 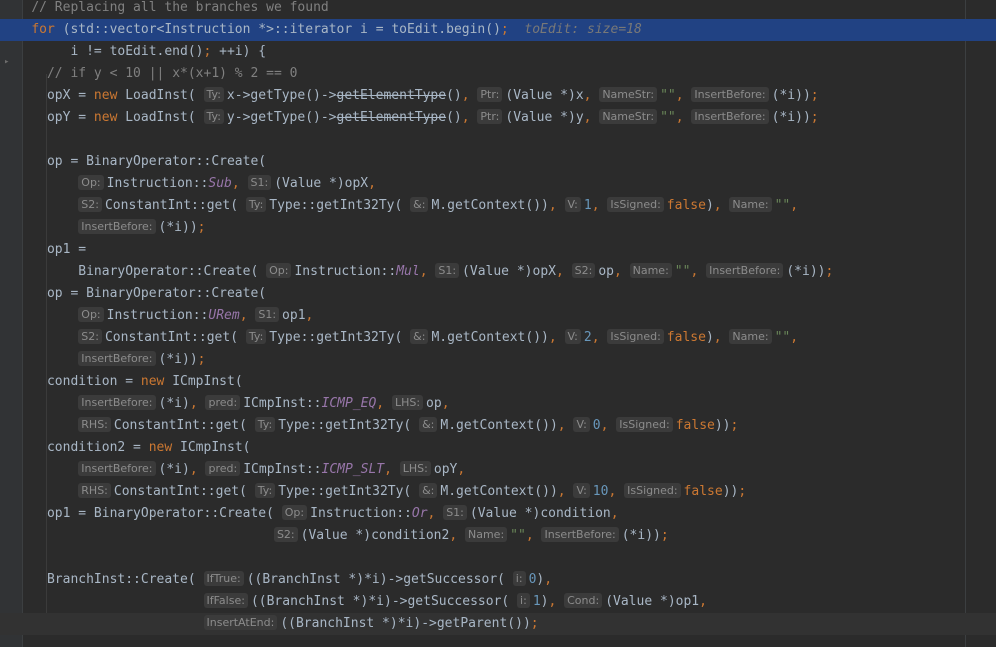 What do you see at coordinates (133, 271) in the screenshot?
I see `code-token: BinaryOperator::Create(` at bounding box center [133, 271].